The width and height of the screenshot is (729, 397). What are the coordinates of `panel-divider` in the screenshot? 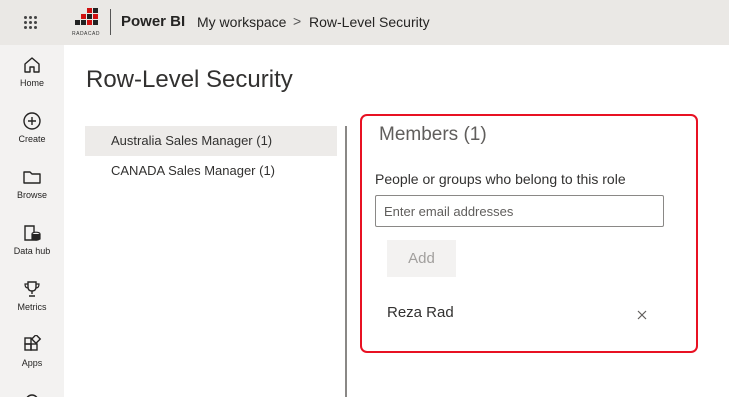 It's located at (346, 261).